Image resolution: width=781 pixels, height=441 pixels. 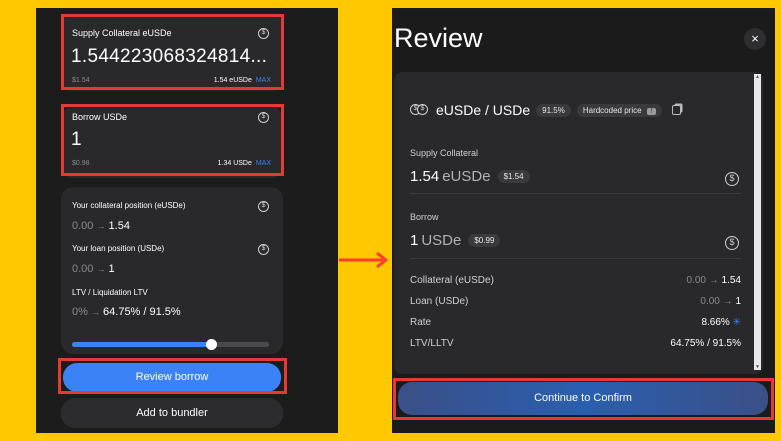 What do you see at coordinates (757, 77) in the screenshot?
I see `scroll-up-icon: ▲` at bounding box center [757, 77].